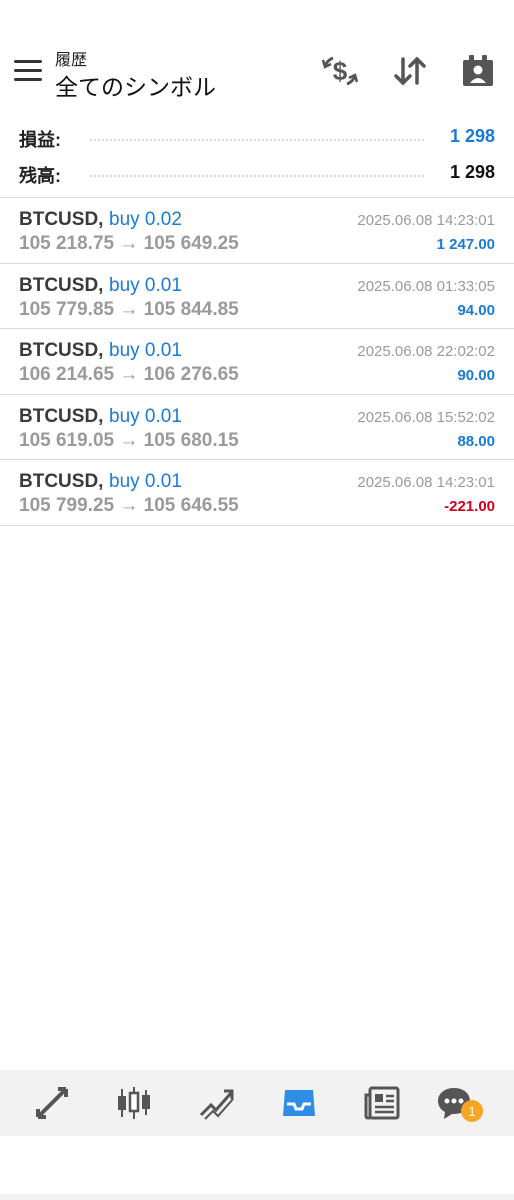  I want to click on currency-exchange-icon: $, so click(340, 71).